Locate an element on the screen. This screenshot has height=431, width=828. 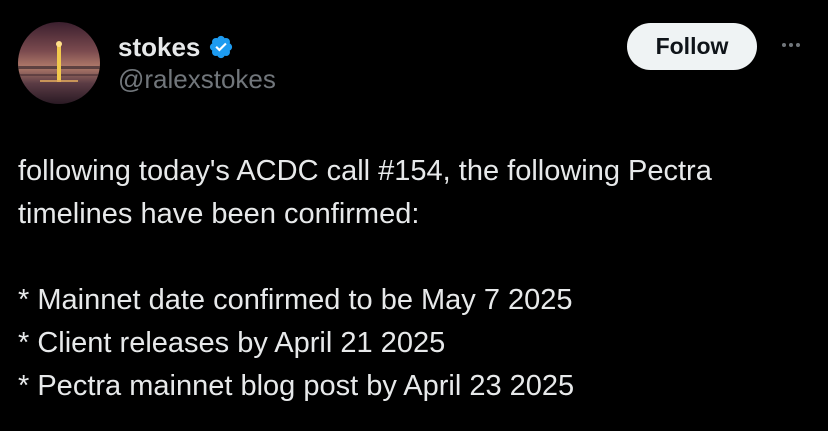
avatar is located at coordinates (59, 63).